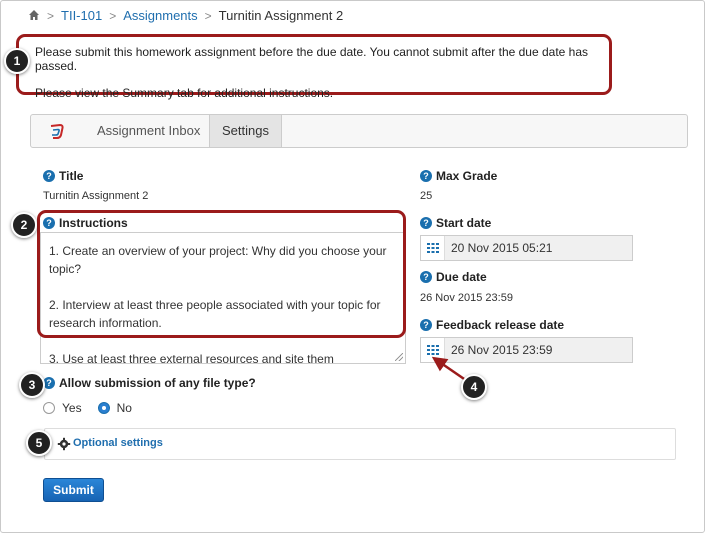  Describe the element at coordinates (64, 444) in the screenshot. I see `gear-icon` at that location.